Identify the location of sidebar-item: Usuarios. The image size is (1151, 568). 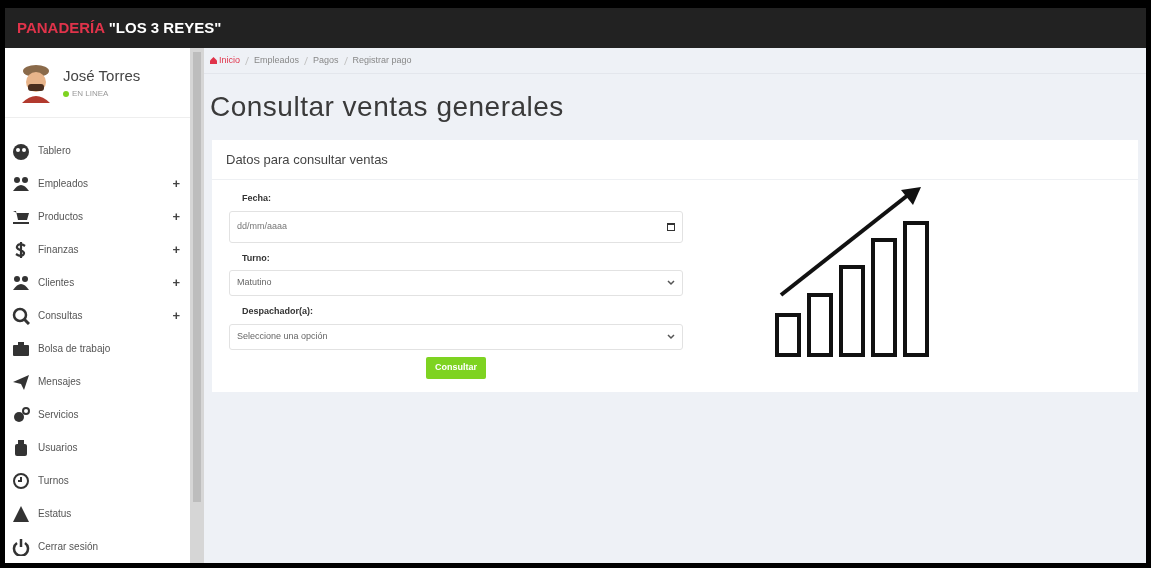
(97, 447).